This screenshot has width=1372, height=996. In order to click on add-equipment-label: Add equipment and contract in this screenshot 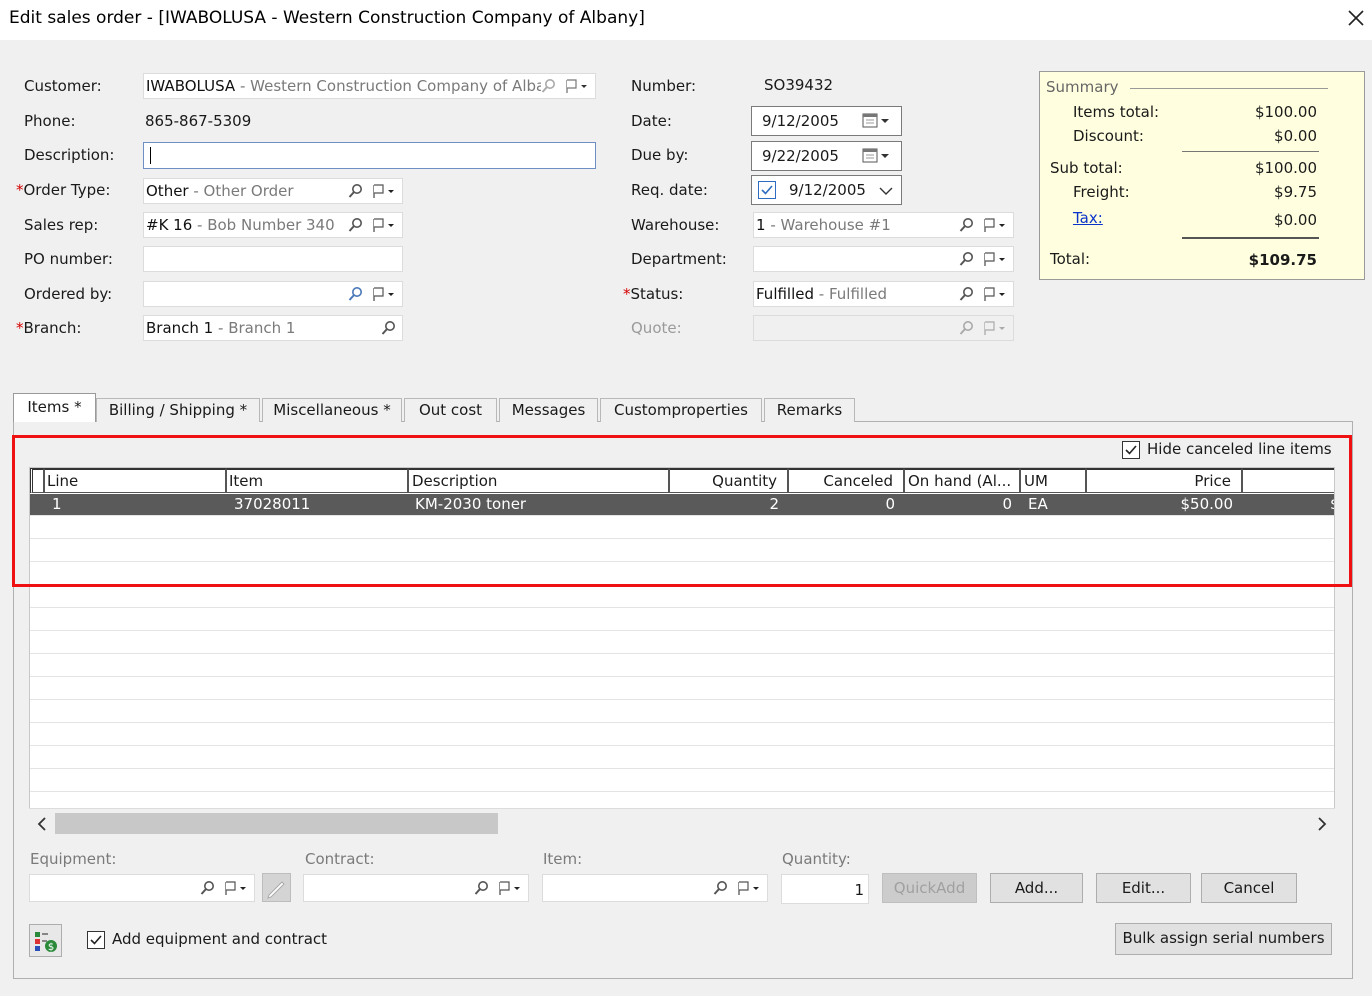, I will do `click(220, 939)`.